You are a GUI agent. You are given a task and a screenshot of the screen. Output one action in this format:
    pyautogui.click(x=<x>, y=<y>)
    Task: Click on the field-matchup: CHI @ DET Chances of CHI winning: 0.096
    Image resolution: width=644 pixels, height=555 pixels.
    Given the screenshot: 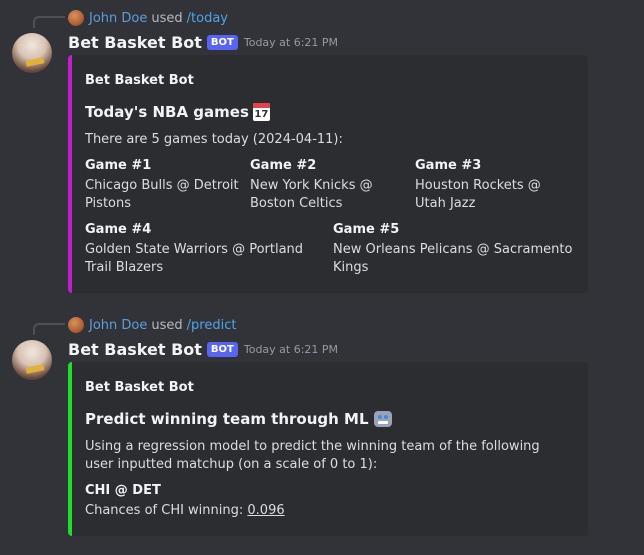 What is the action you would take?
    pyautogui.click(x=320, y=501)
    